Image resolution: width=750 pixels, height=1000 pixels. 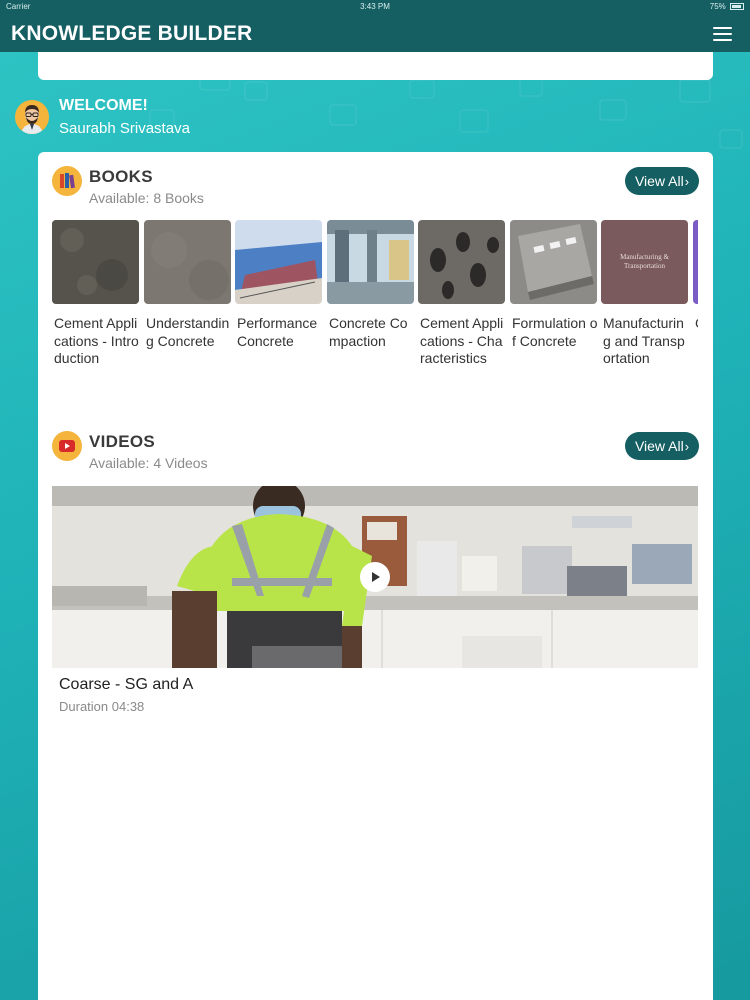 What do you see at coordinates (277, 332) in the screenshot?
I see `book-title: Performance Concrete` at bounding box center [277, 332].